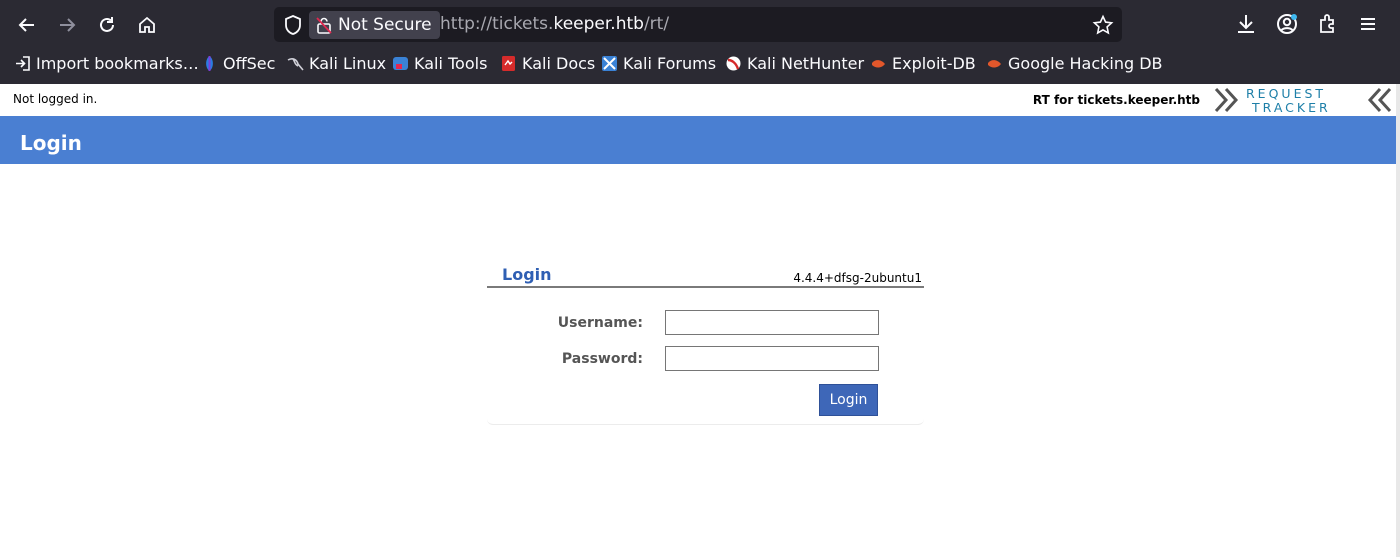 The image size is (1400, 557). I want to click on bookmark-kali-docs: Kali Docs, so click(547, 63).